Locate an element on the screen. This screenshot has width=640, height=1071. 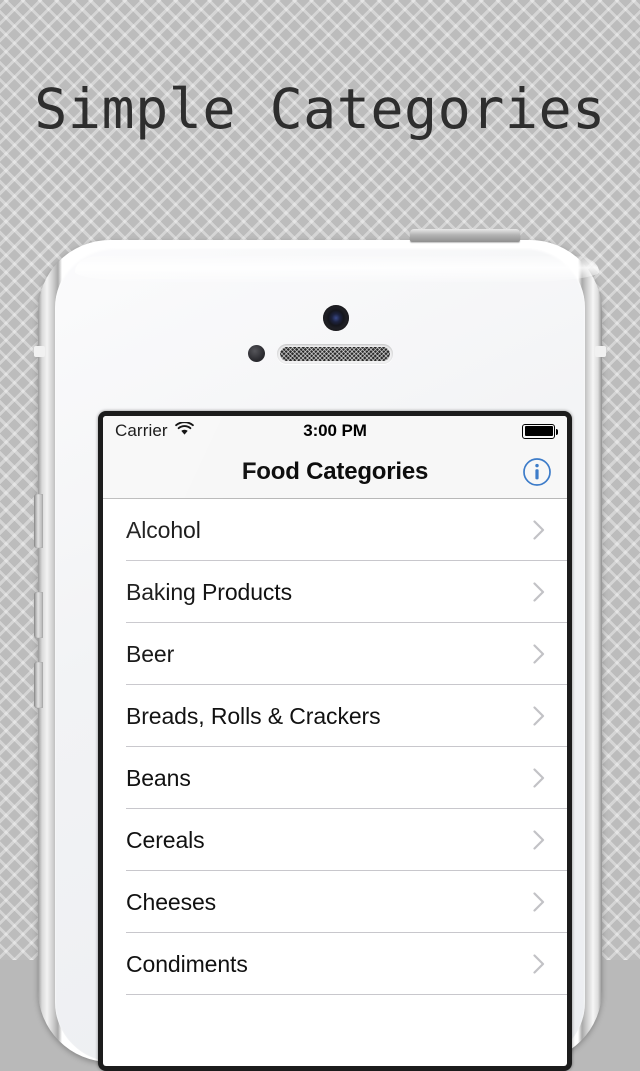
info-circle-icon is located at coordinates (537, 472).